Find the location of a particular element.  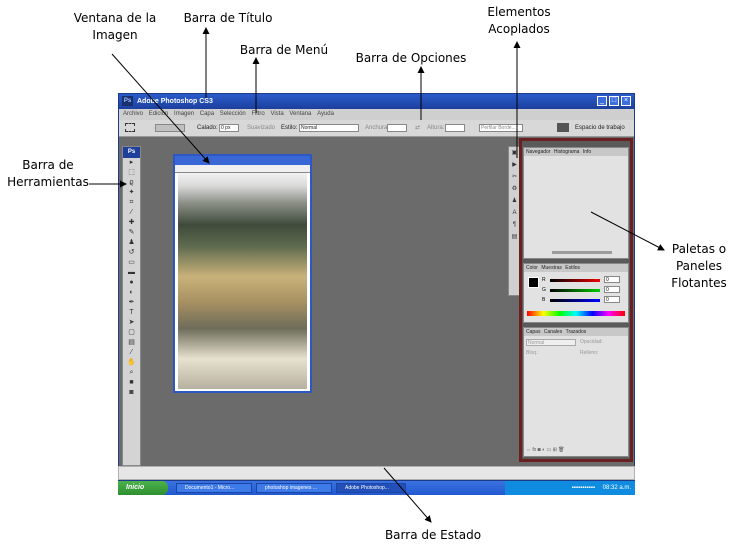

eyedropper-tool-icon: ⁄ is located at coordinates (131, 213).